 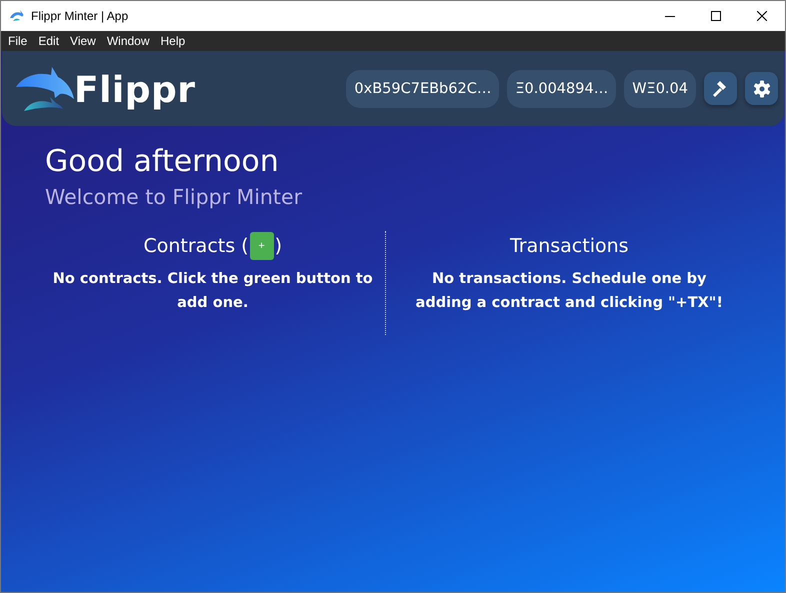 What do you see at coordinates (80, 16) in the screenshot?
I see `window-title: Flippr Minter | App` at bounding box center [80, 16].